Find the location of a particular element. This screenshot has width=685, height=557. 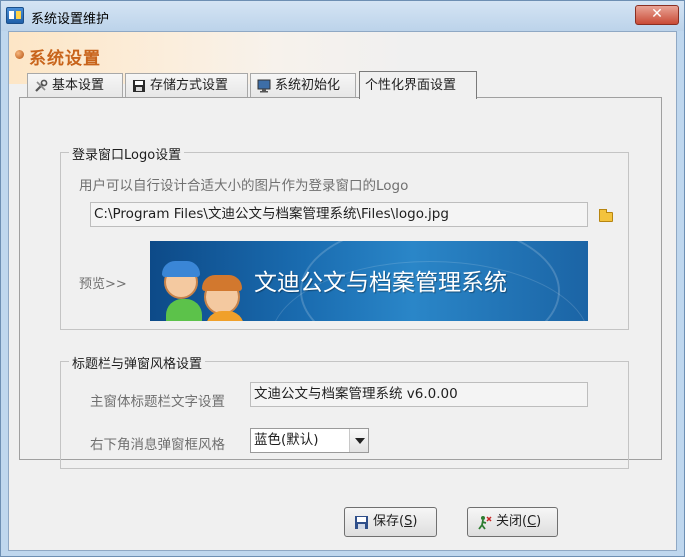

title-bar: 系统设置维护 ✕ is located at coordinates (342, 16).